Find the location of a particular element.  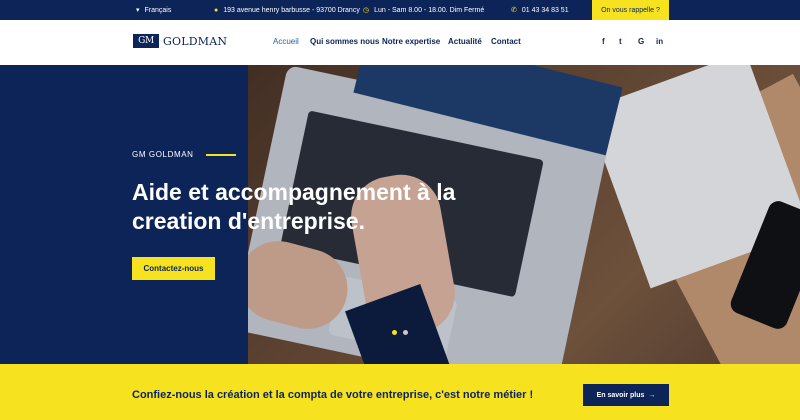

map-marker-icon: ● is located at coordinates (216, 10).